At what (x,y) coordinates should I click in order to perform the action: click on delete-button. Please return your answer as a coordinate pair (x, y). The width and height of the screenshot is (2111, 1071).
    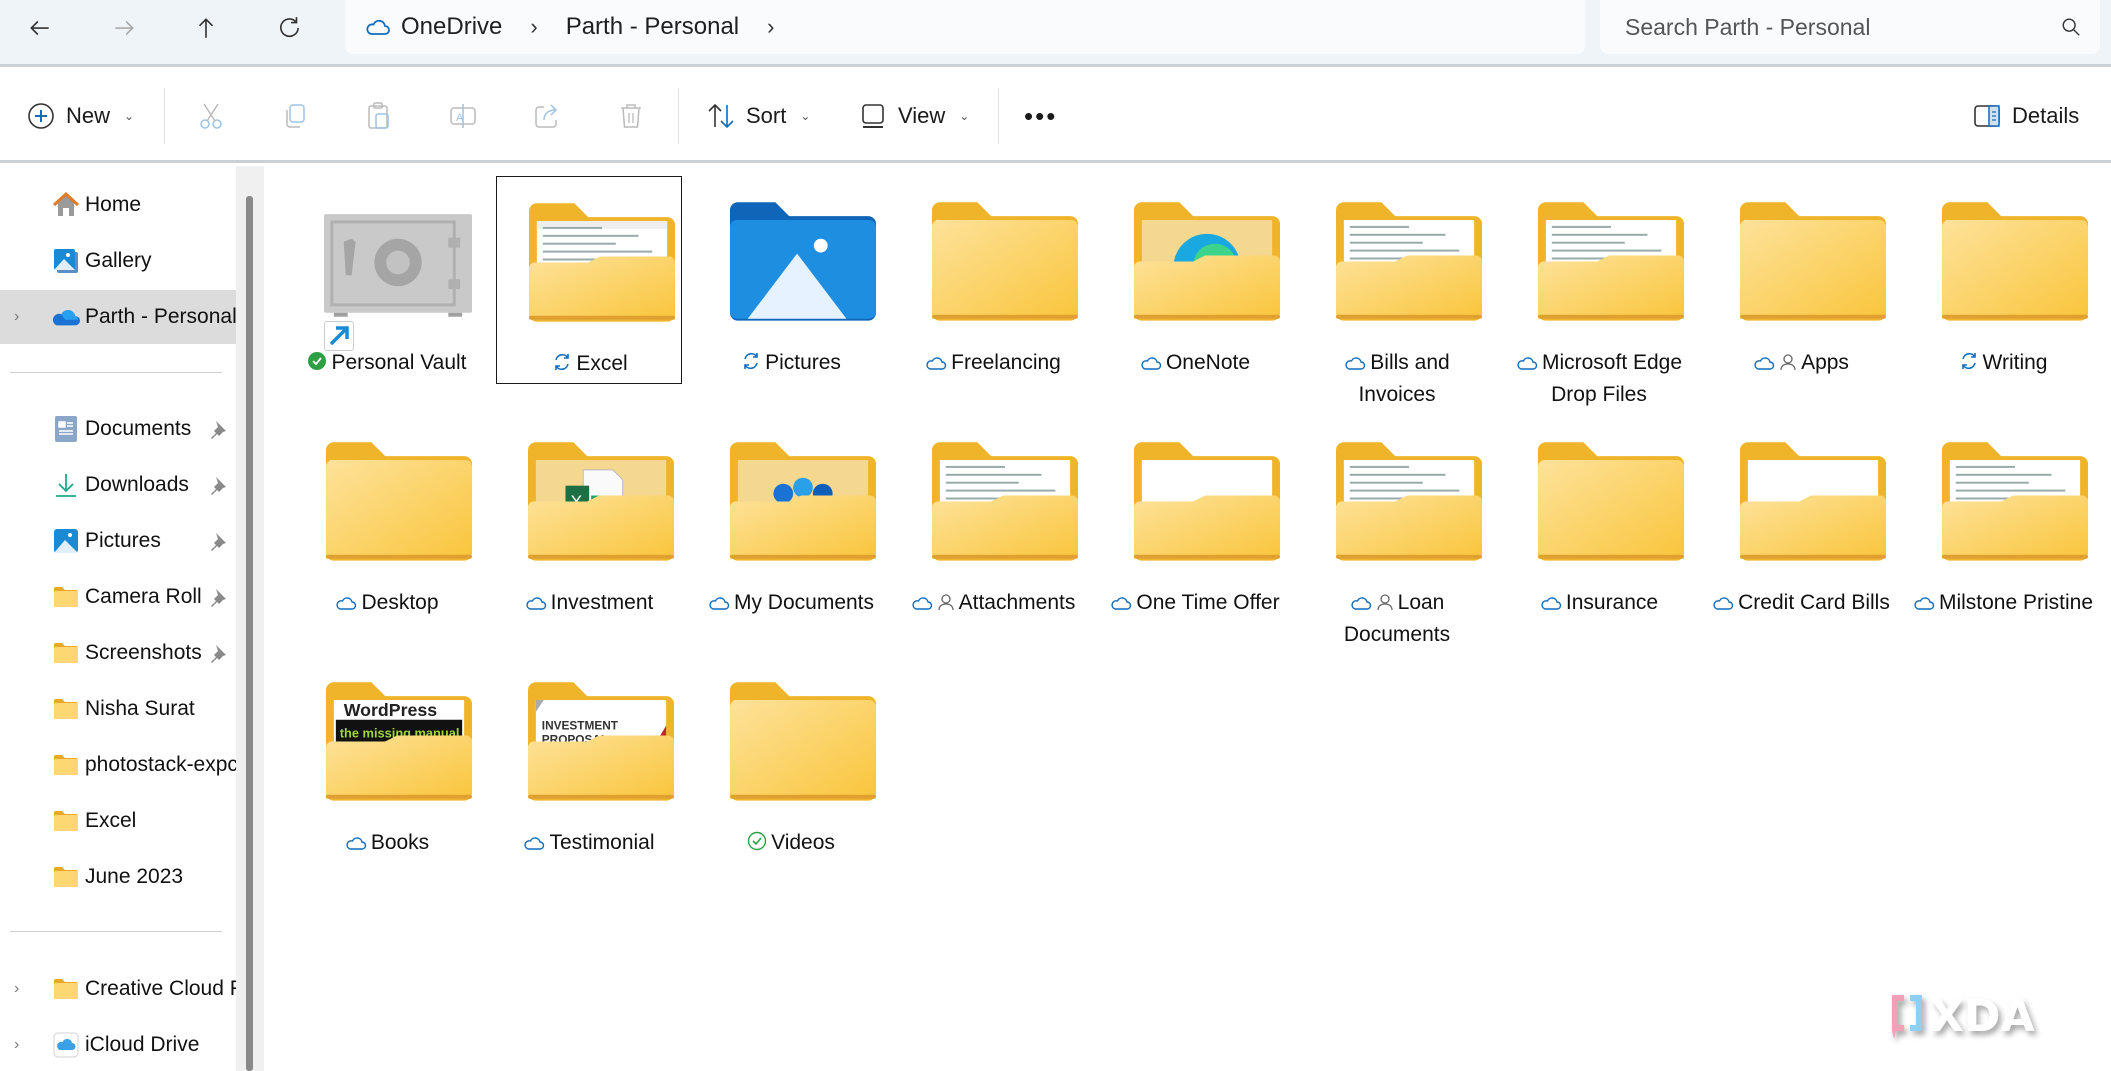
    Looking at the image, I should click on (631, 116).